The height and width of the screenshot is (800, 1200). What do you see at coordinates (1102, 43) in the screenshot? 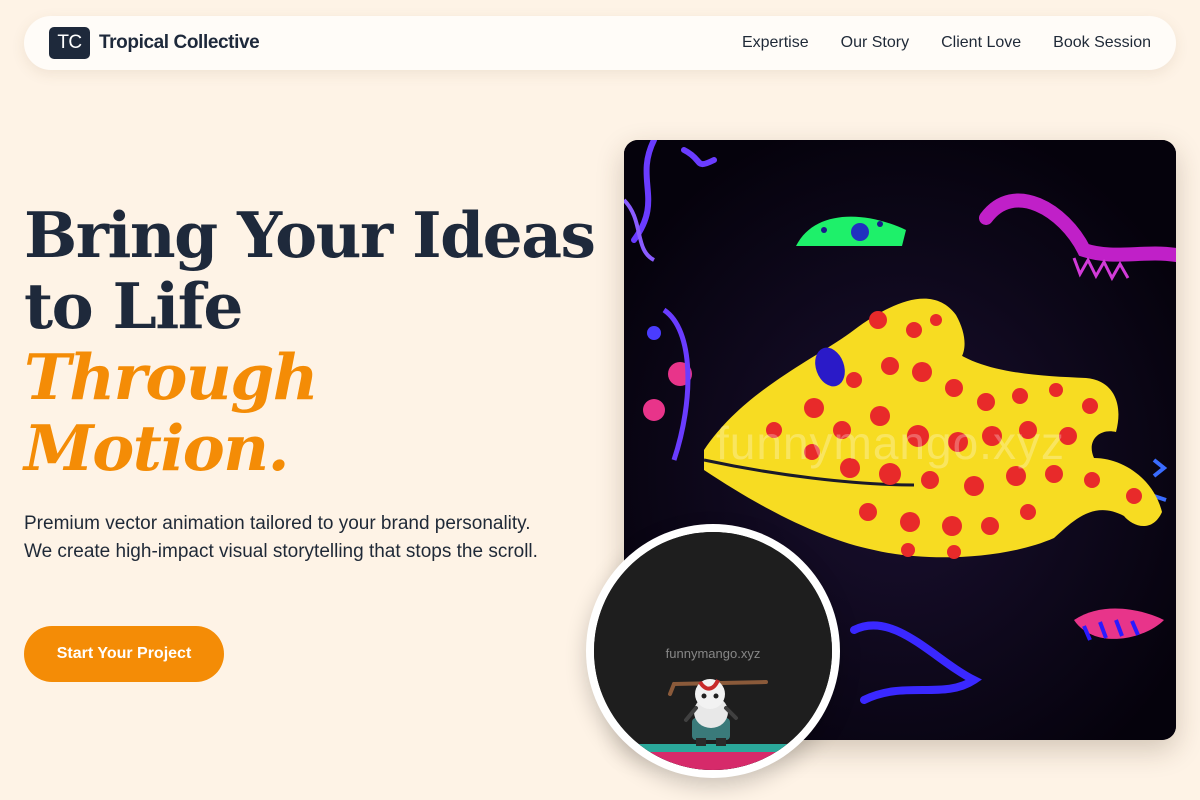
I see `nav-link-book-session: Book Session` at bounding box center [1102, 43].